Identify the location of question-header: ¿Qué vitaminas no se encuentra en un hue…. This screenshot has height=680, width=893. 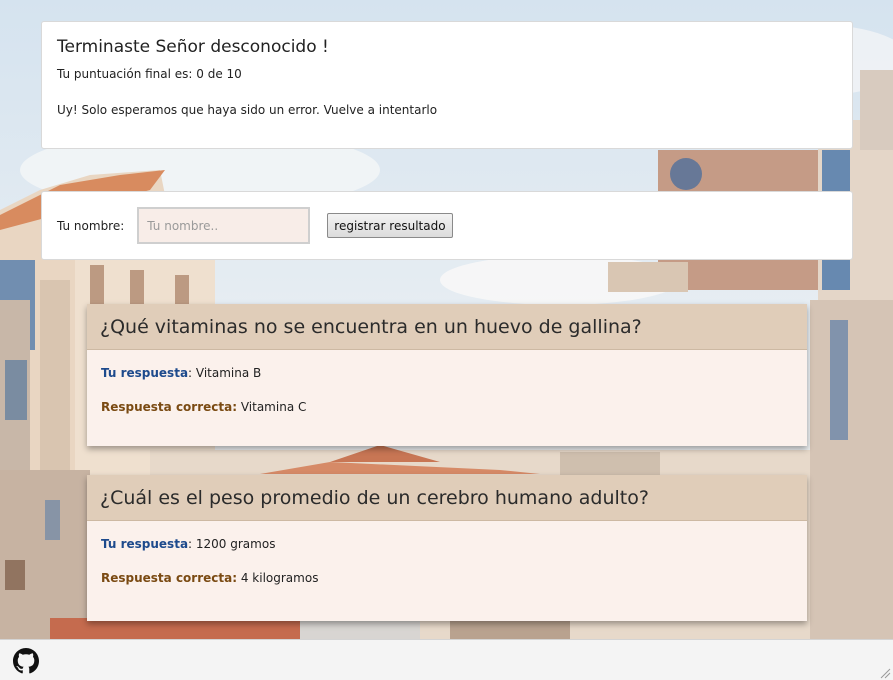
(447, 327).